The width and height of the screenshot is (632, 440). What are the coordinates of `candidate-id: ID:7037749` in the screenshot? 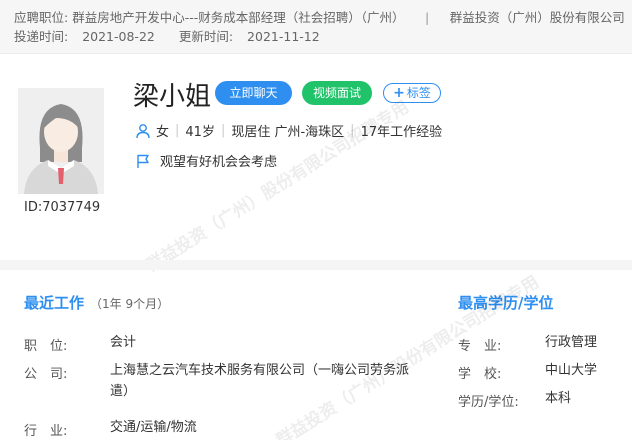 It's located at (62, 207).